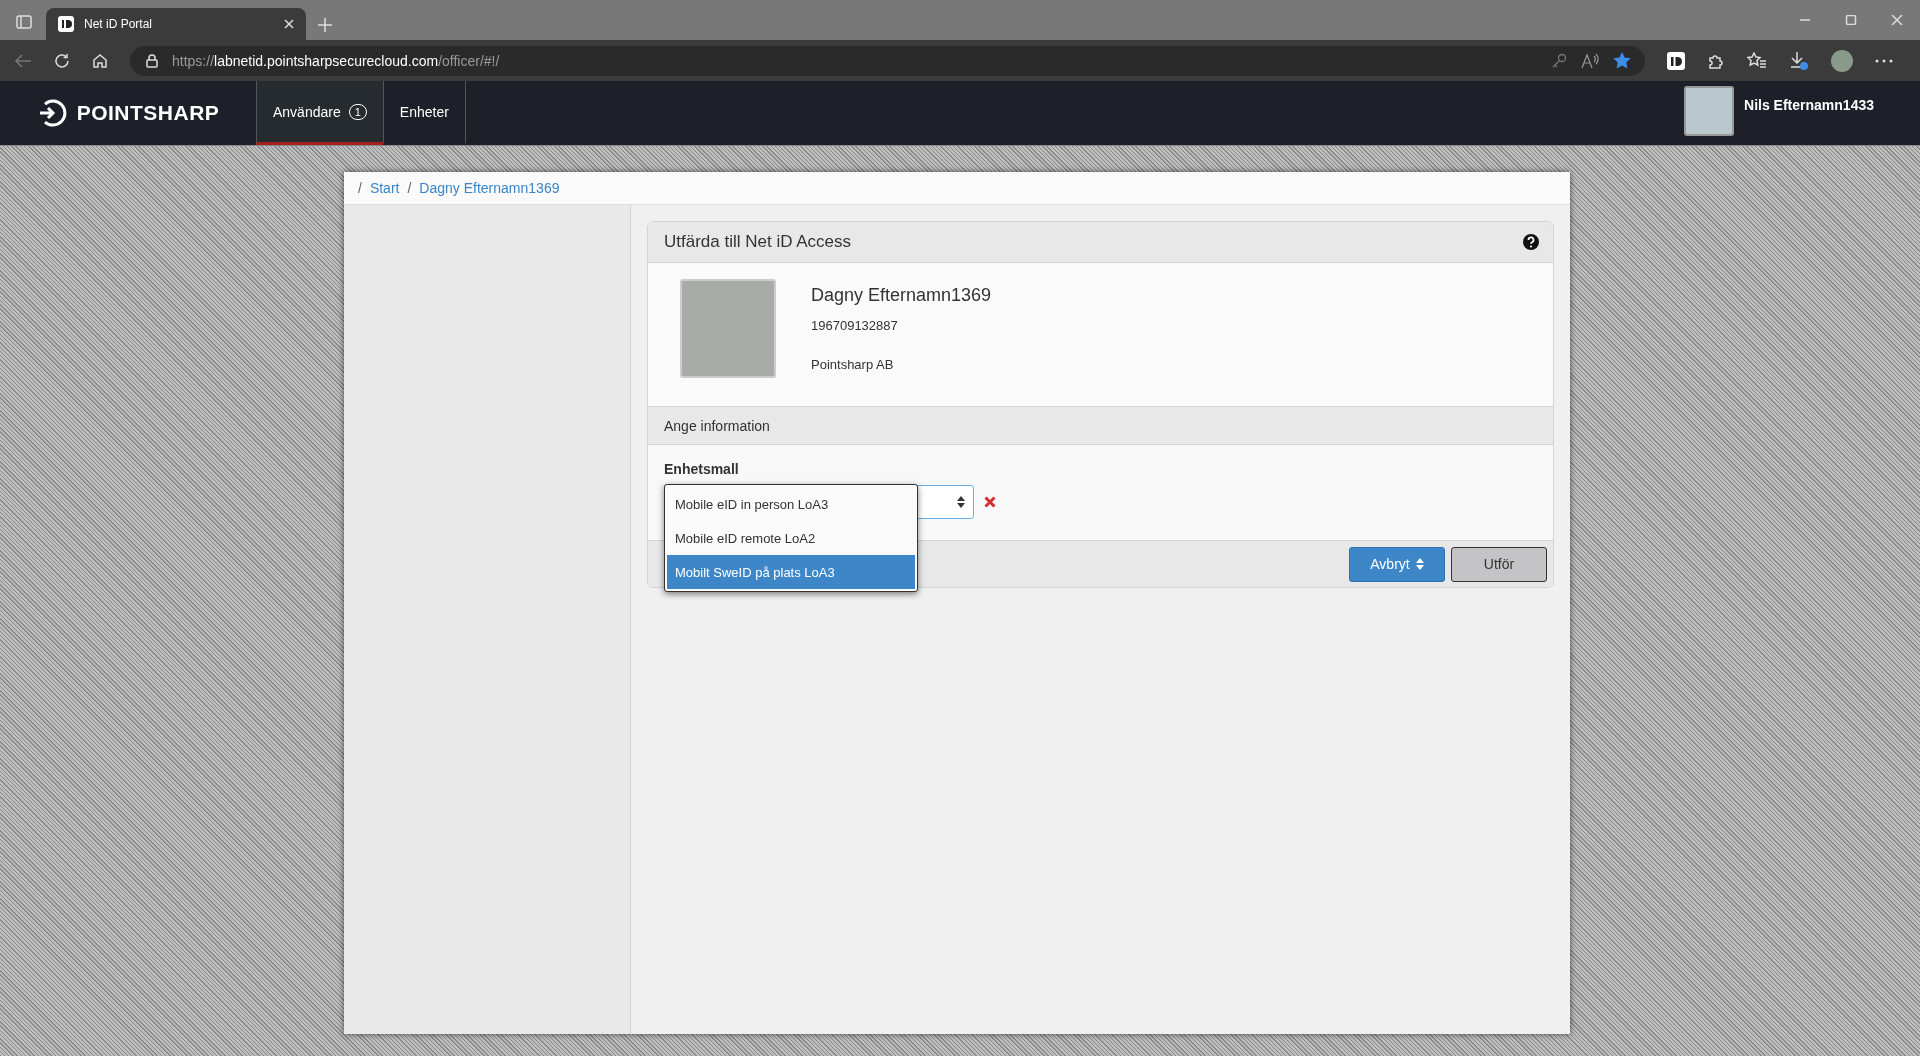  What do you see at coordinates (325, 25) in the screenshot?
I see `plus-icon` at bounding box center [325, 25].